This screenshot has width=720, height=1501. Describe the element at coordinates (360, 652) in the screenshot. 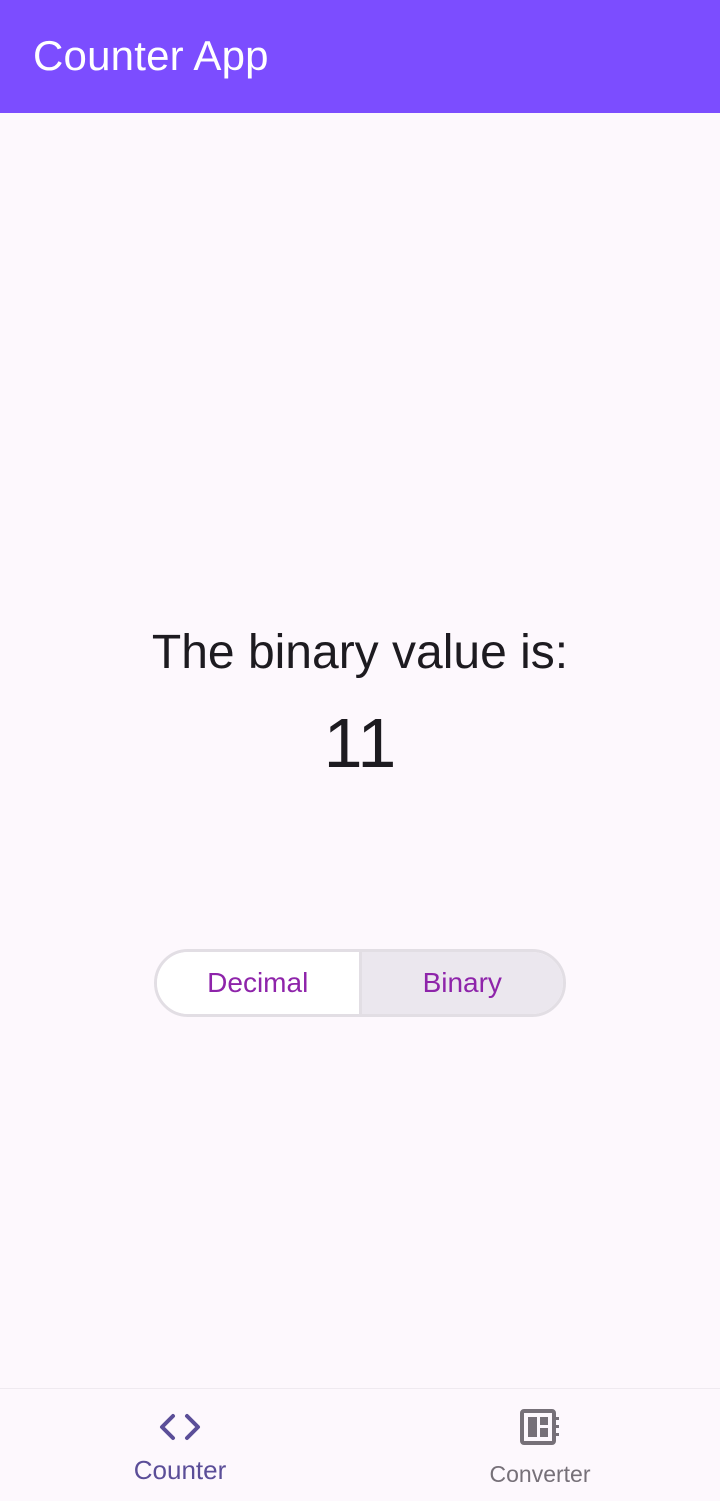

I see `value-label: The binary value is:` at that location.